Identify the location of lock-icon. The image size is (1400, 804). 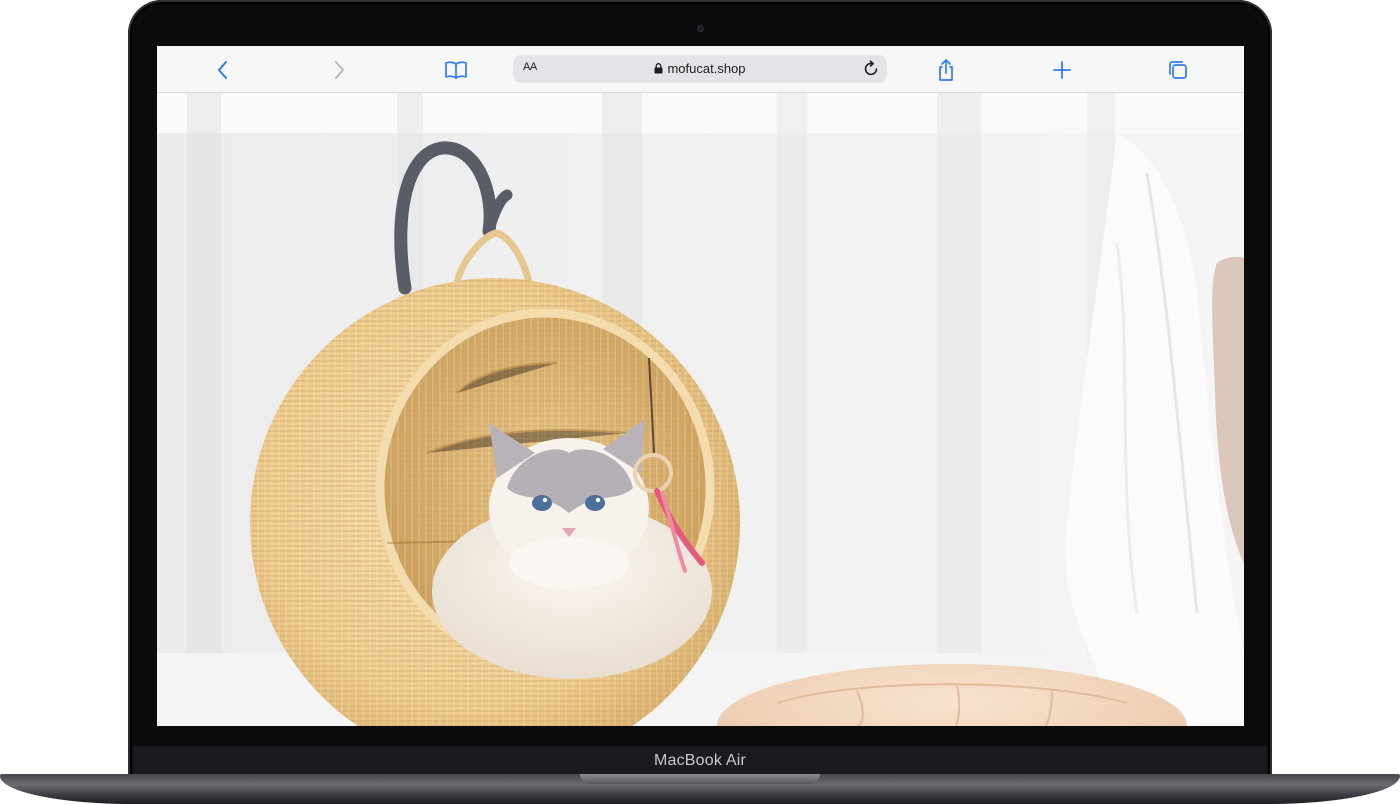
(658, 68).